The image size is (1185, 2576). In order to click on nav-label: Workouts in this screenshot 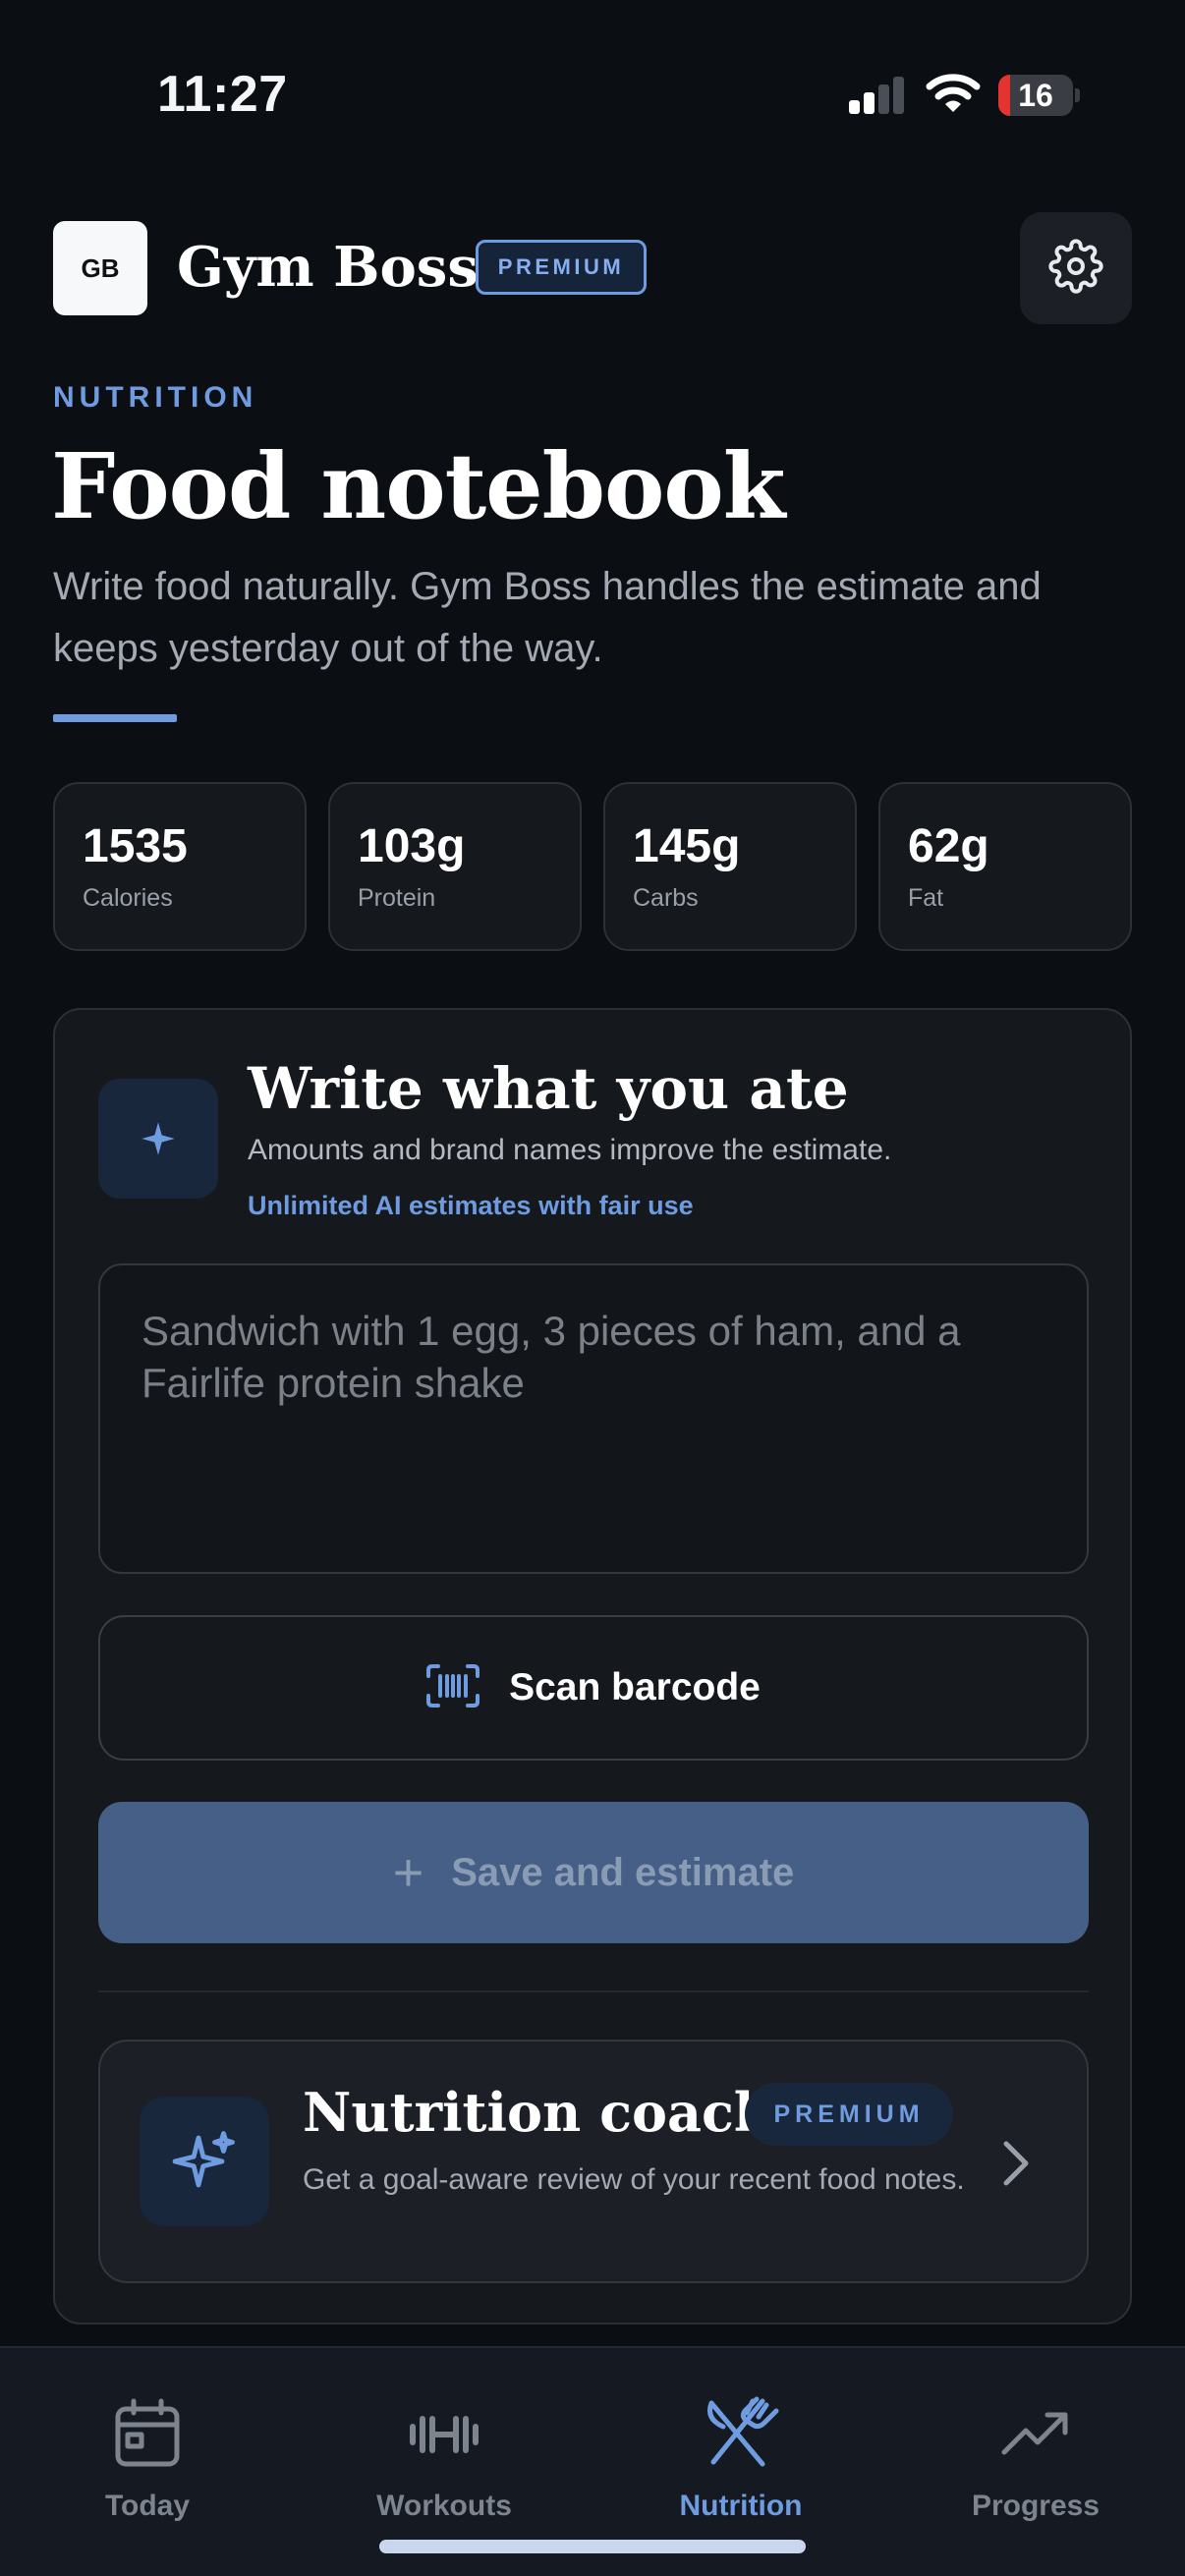, I will do `click(444, 2506)`.